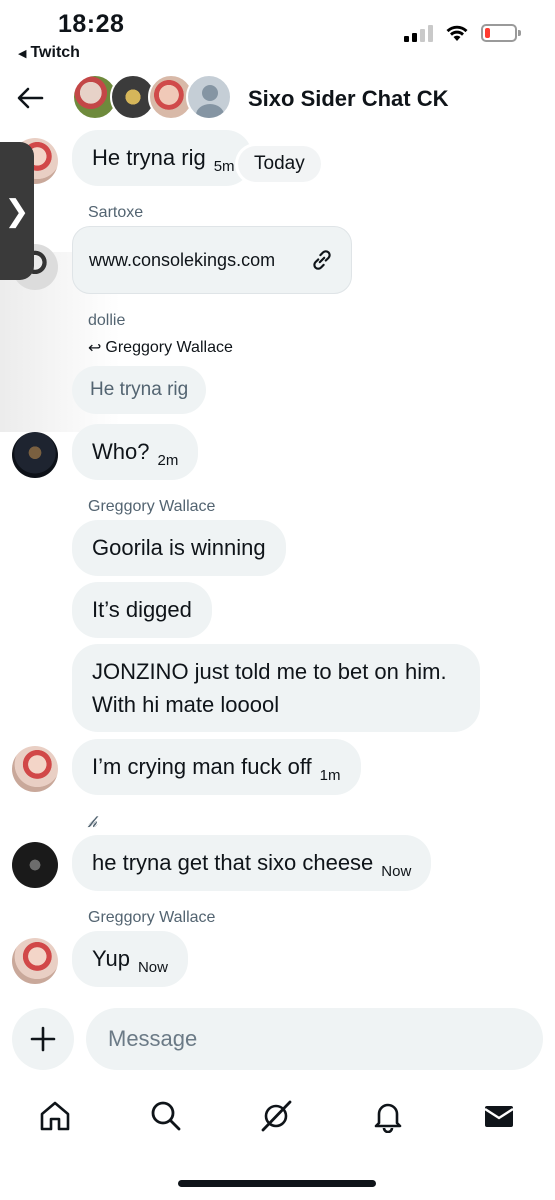  Describe the element at coordinates (116, 212) in the screenshot. I see `sender-name: Sartoxe` at that location.